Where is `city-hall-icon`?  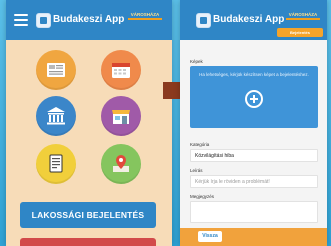
city-hall-icon is located at coordinates (56, 116).